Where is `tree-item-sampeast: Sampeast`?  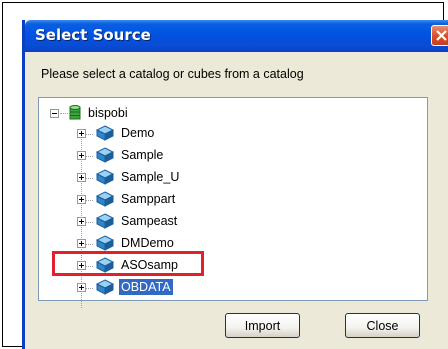
tree-item-sampeast: Sampeast is located at coordinates (128, 221).